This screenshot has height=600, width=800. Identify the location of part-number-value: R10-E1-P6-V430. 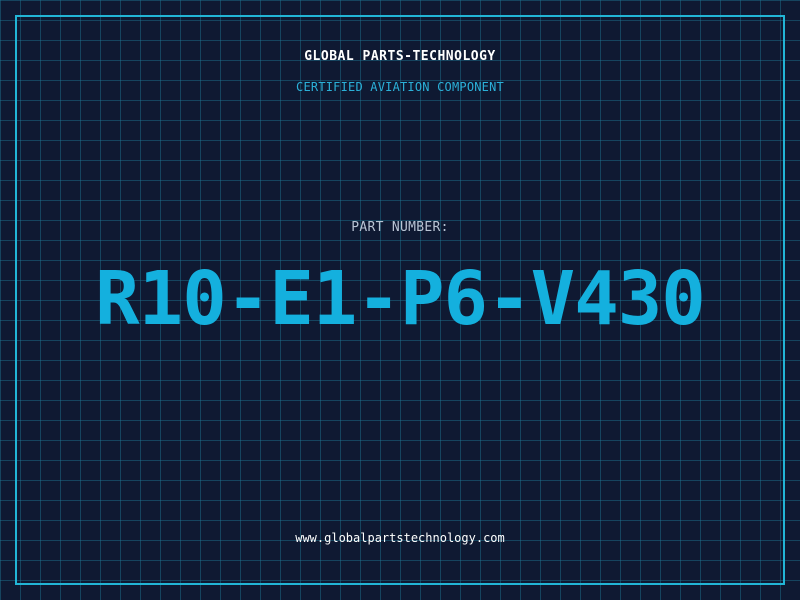
(400, 299).